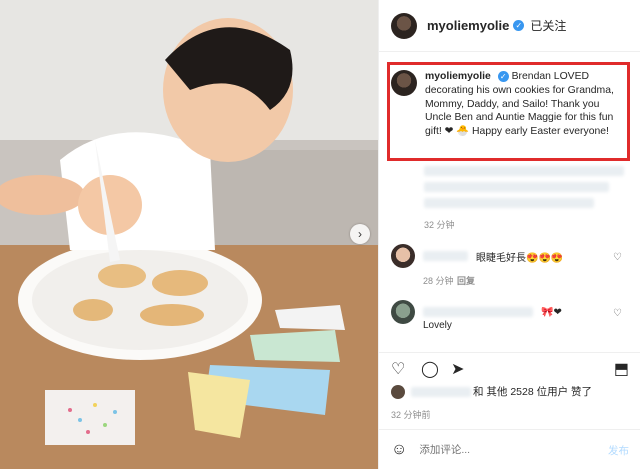  I want to click on post-time: 32 分钟前, so click(411, 415).